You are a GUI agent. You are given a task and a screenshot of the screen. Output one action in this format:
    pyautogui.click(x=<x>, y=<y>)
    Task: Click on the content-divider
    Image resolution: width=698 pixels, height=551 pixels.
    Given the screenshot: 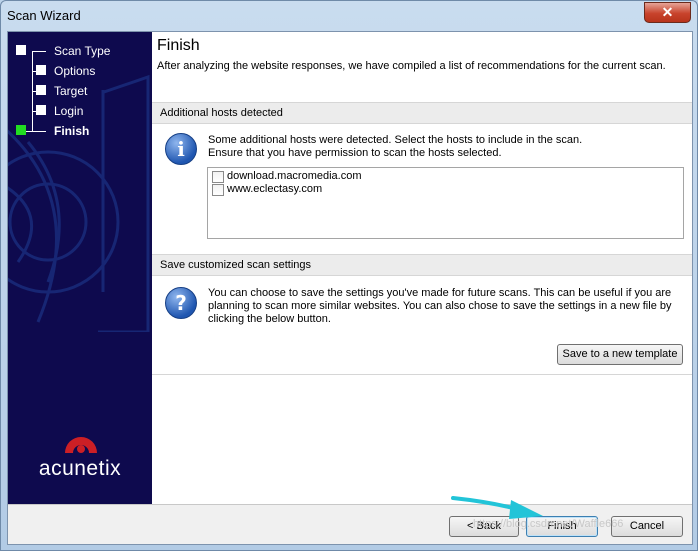 What is the action you would take?
    pyautogui.click(x=422, y=374)
    